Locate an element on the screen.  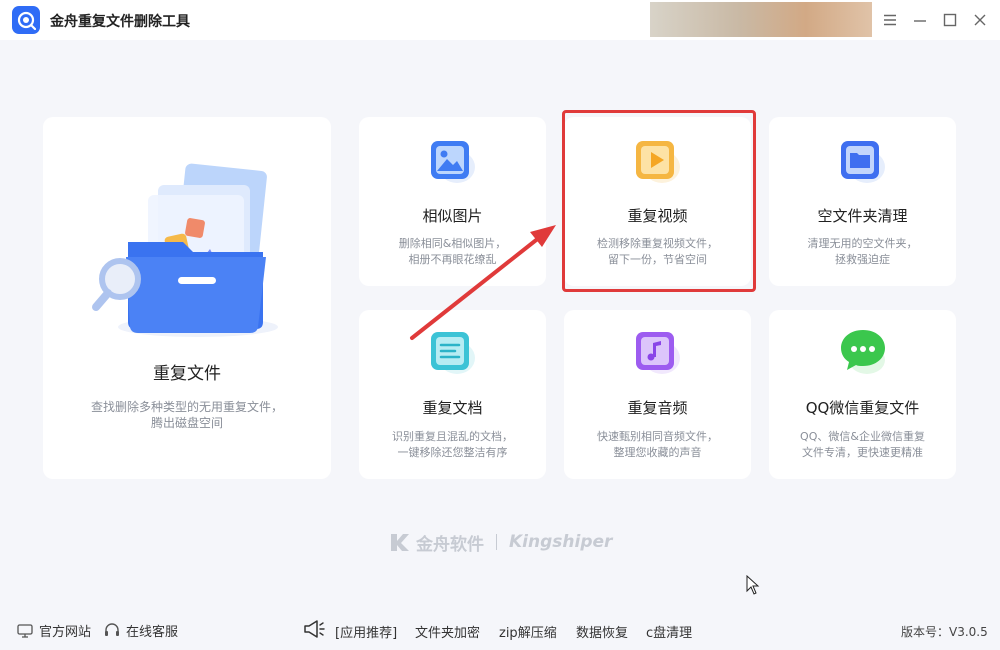
minimize-icon is located at coordinates (920, 21).